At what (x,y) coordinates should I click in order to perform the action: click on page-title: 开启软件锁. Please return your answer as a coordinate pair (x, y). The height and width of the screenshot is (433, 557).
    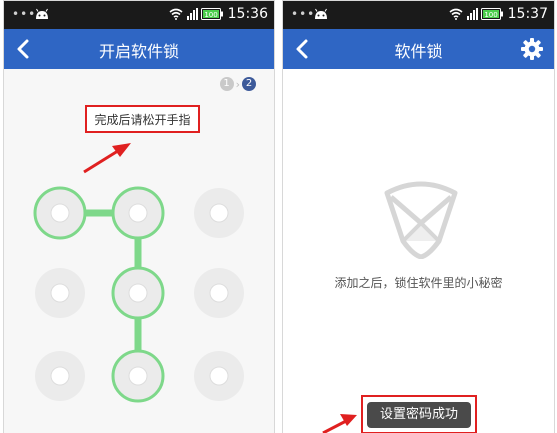
    Looking at the image, I should click on (138, 51).